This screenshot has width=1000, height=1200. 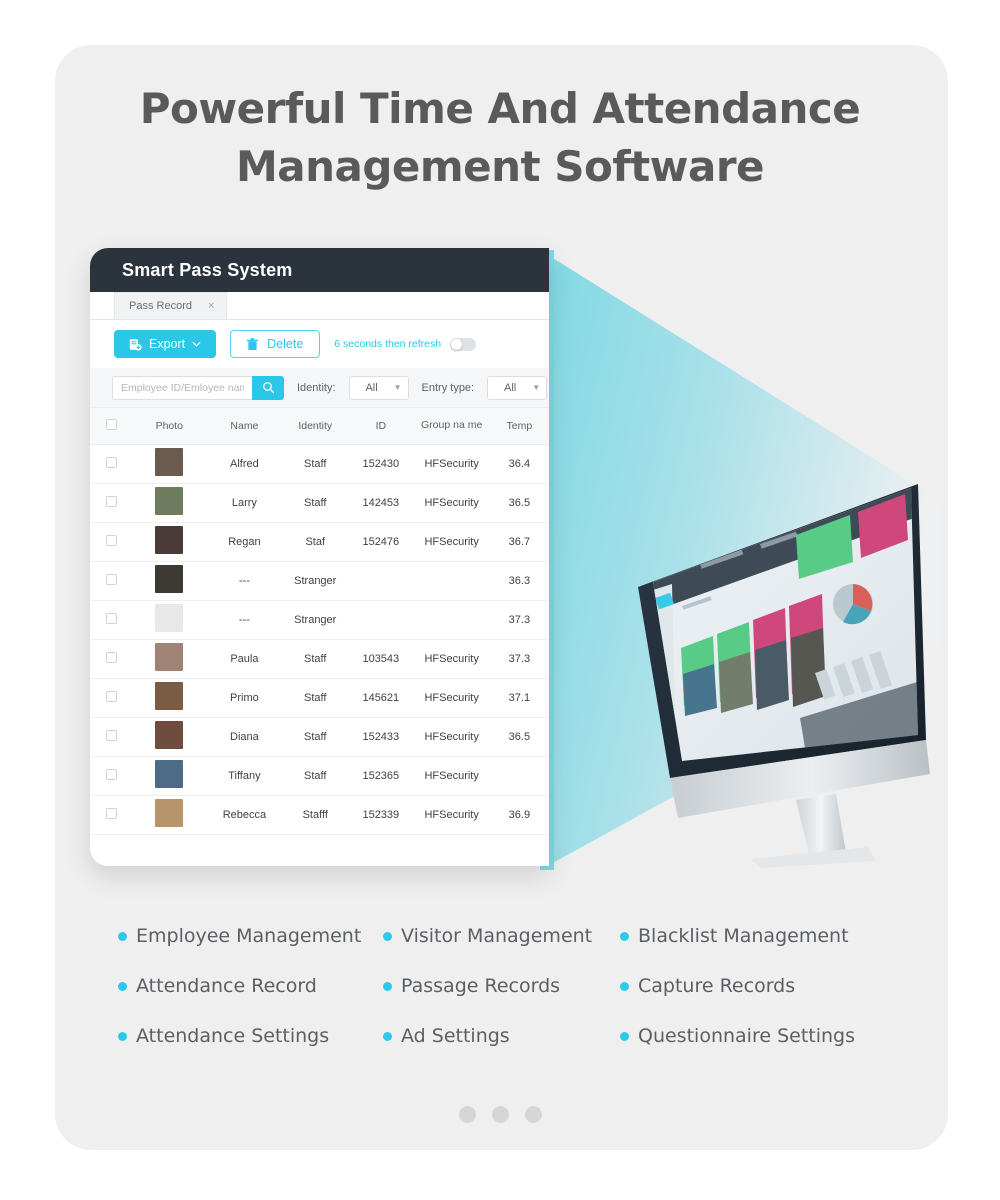 What do you see at coordinates (510, 387) in the screenshot?
I see `entry-type-filter-value: All` at bounding box center [510, 387].